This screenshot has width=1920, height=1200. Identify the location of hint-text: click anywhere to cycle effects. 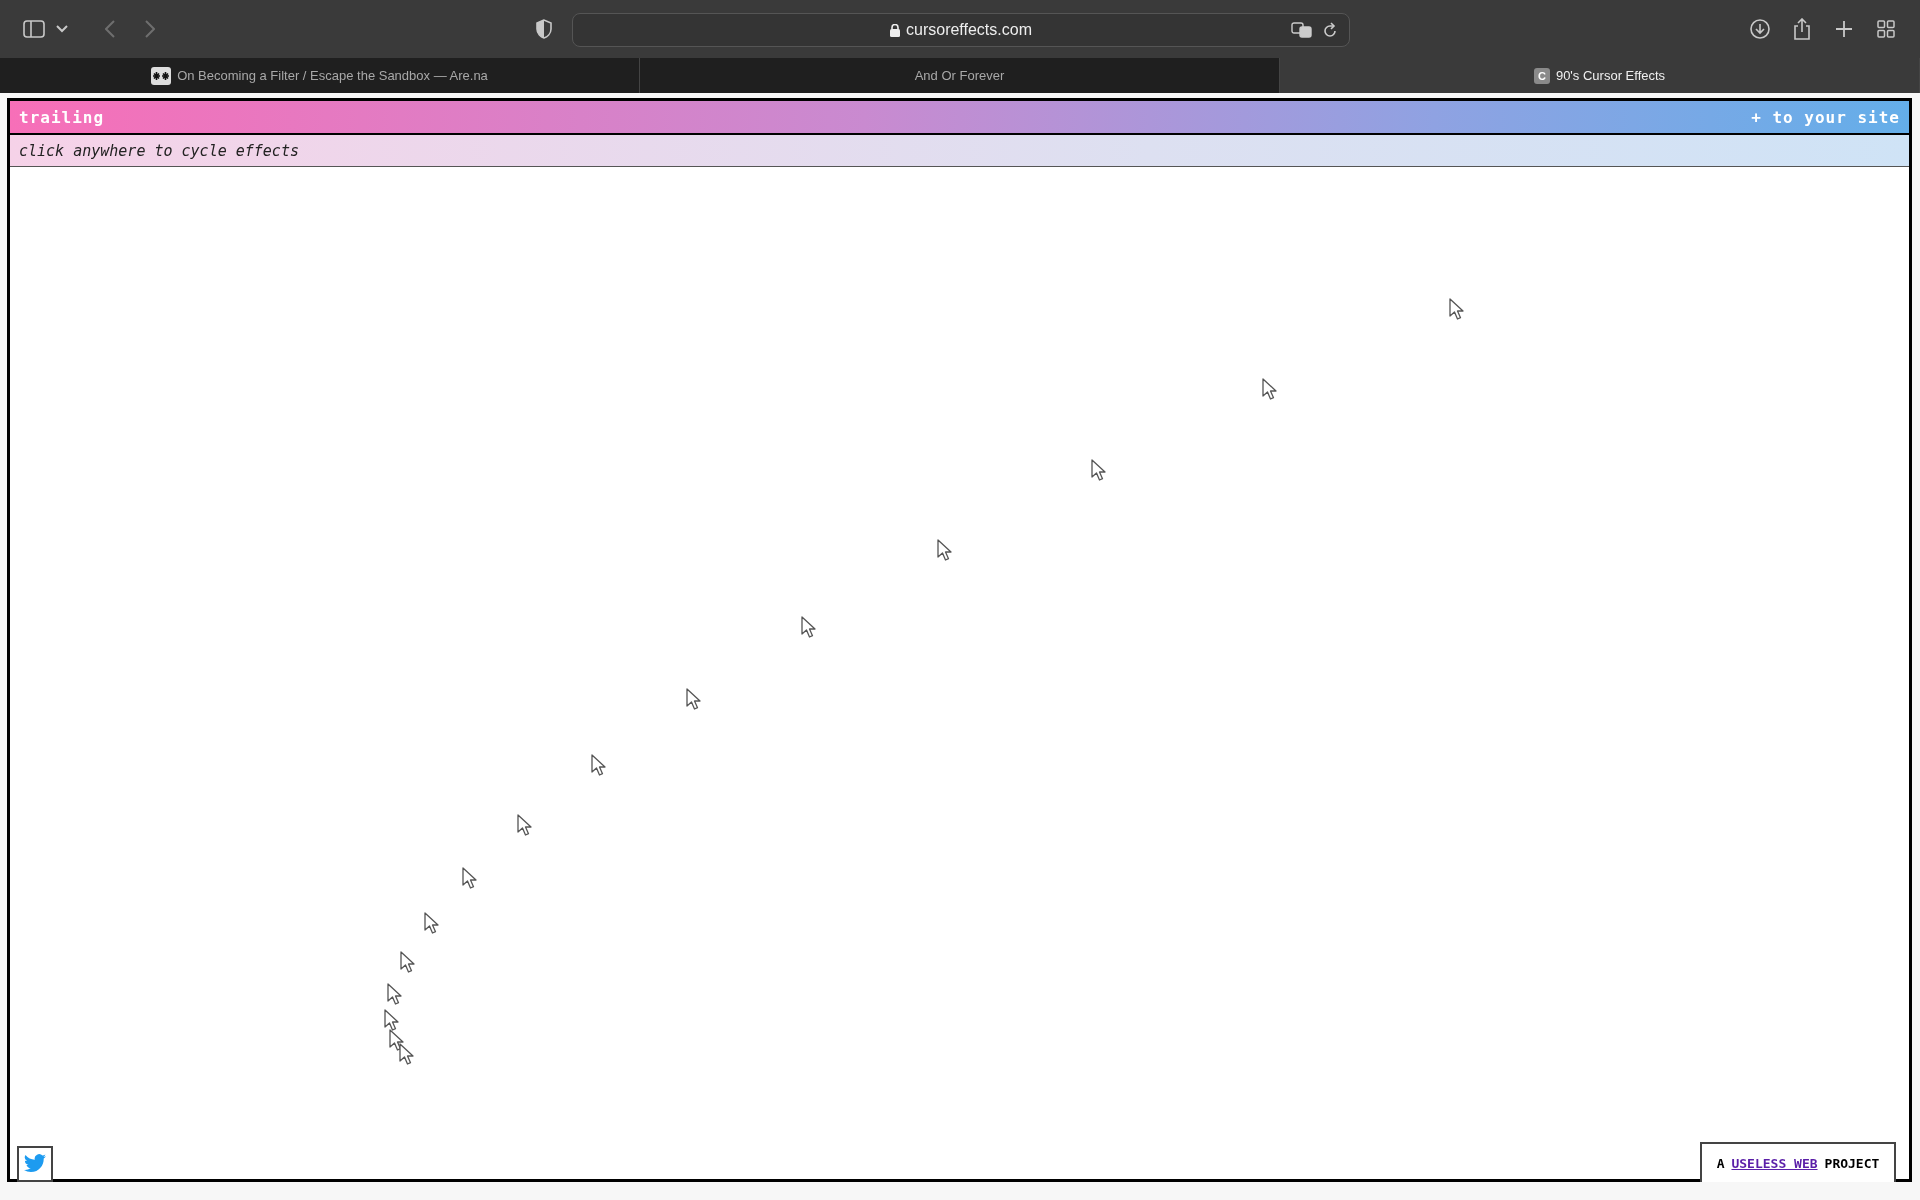
(159, 150).